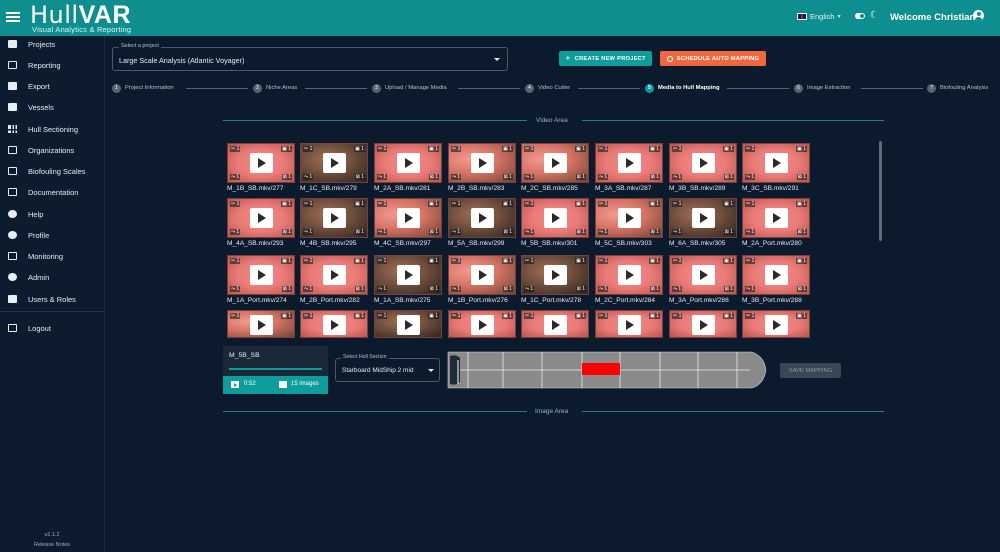  I want to click on sidebar-item-monitoring: Monitoring, so click(52, 256).